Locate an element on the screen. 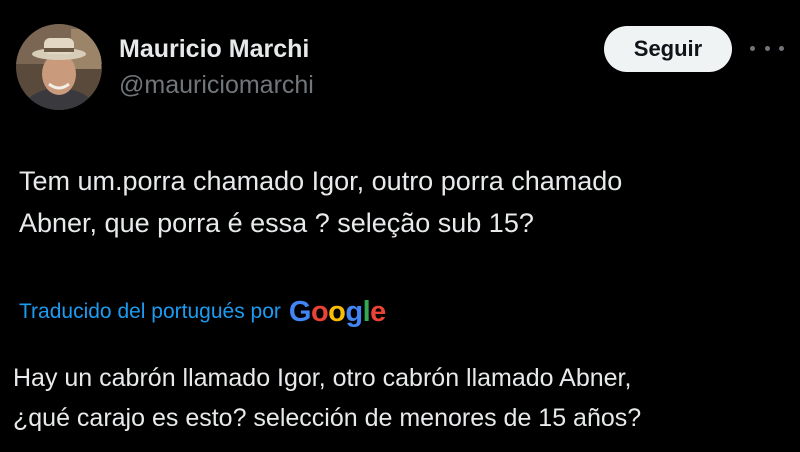 This screenshot has height=452, width=800. google-logo-letter: G is located at coordinates (300, 311).